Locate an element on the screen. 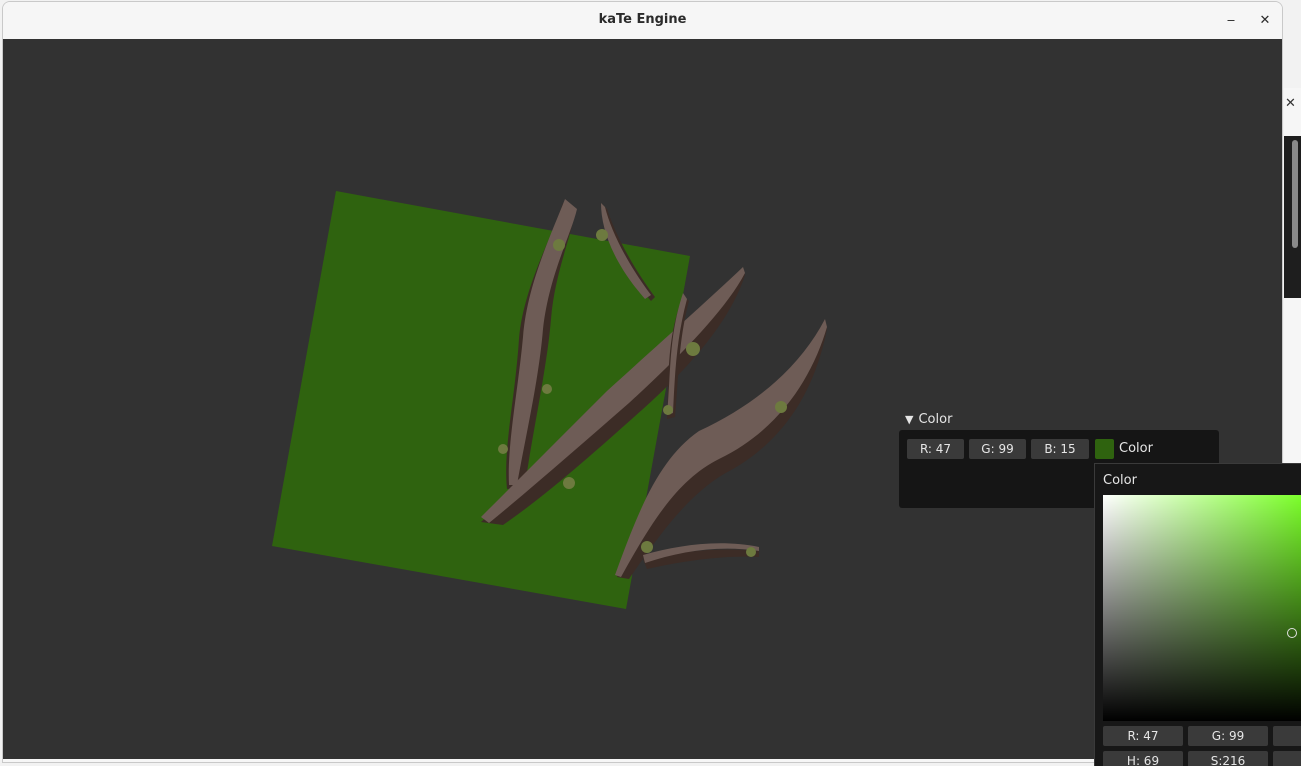 The width and height of the screenshot is (1301, 766). color-header-label: Color is located at coordinates (935, 419).